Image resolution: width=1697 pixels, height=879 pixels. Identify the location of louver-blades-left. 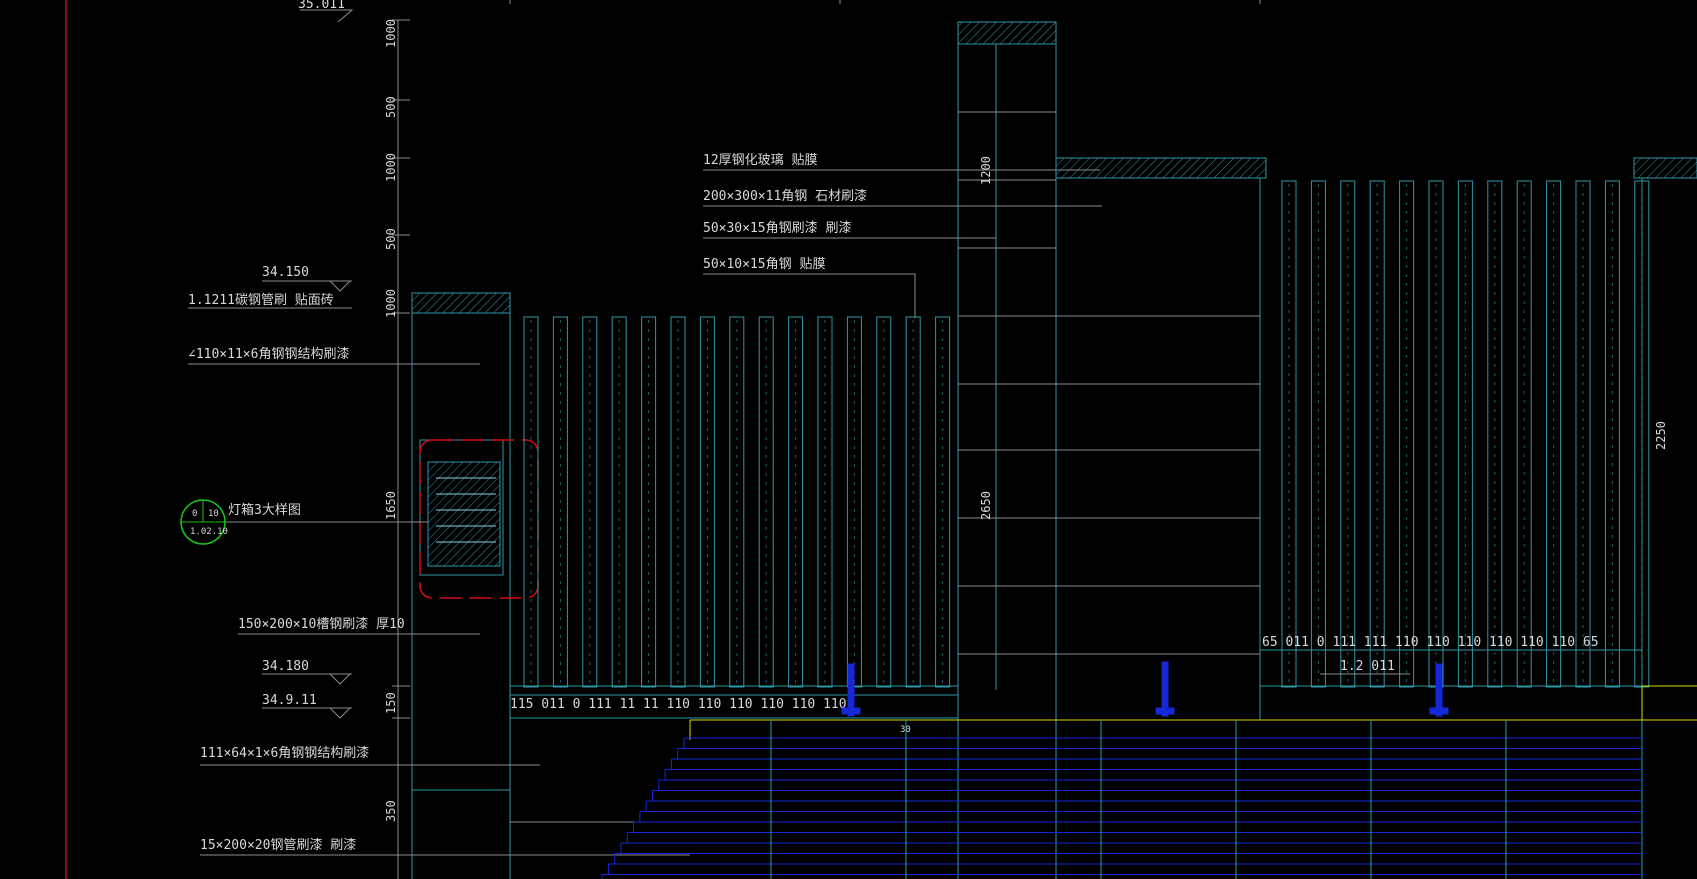
(737, 502).